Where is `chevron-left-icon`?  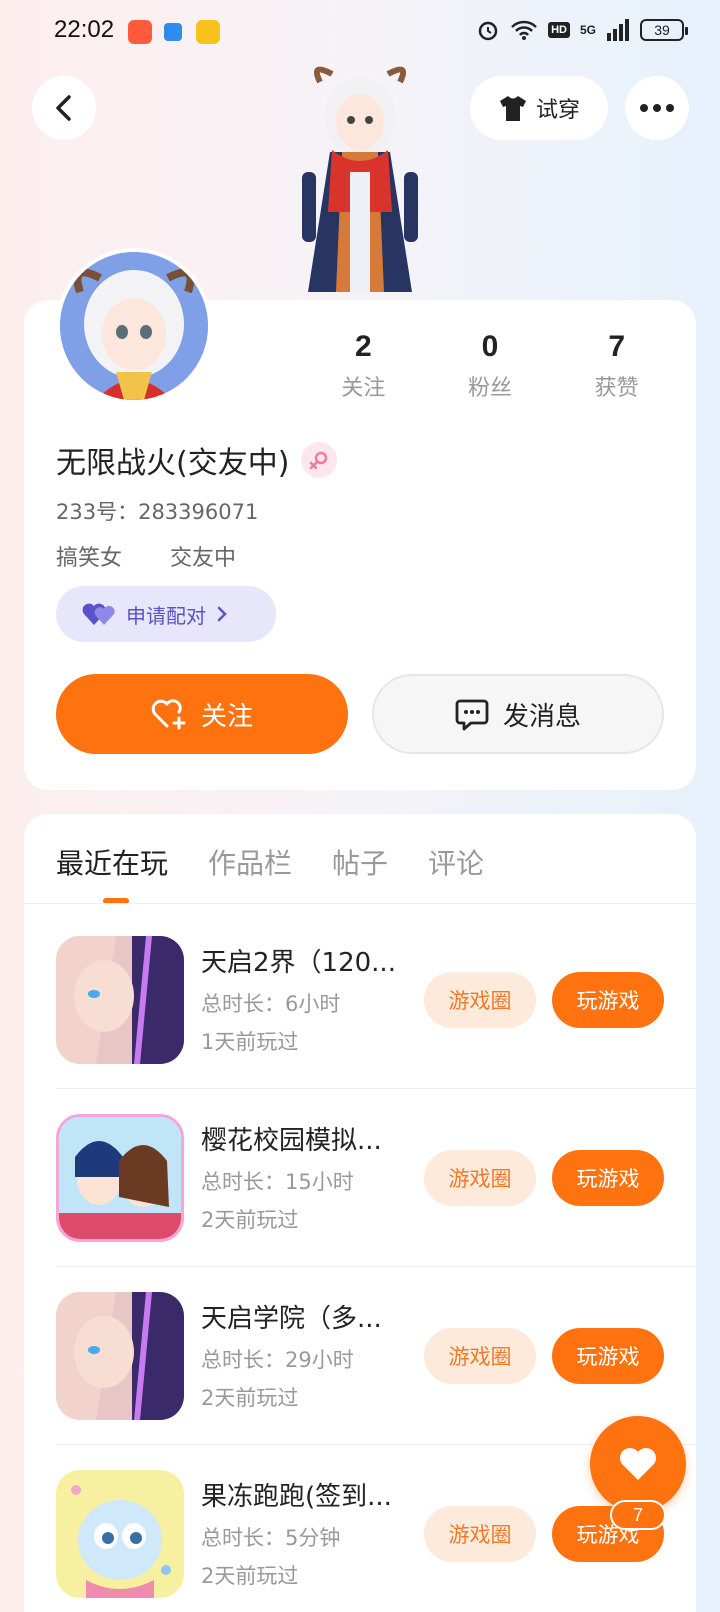 chevron-left-icon is located at coordinates (63, 108).